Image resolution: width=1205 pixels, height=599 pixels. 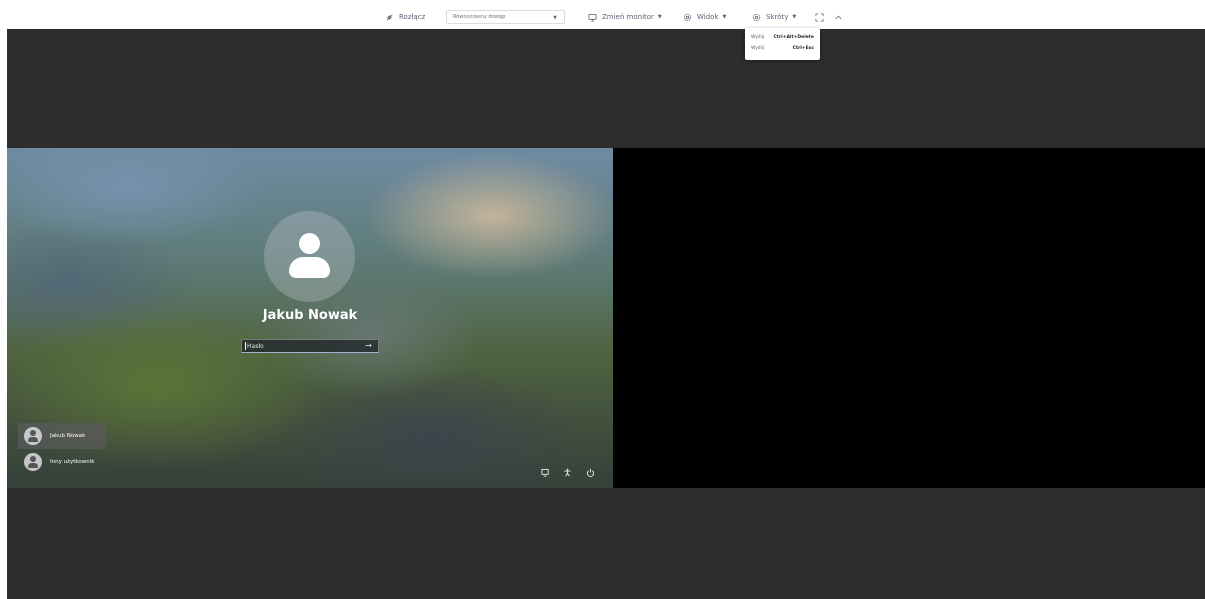 I want to click on fullscreen-button, so click(x=822, y=17).